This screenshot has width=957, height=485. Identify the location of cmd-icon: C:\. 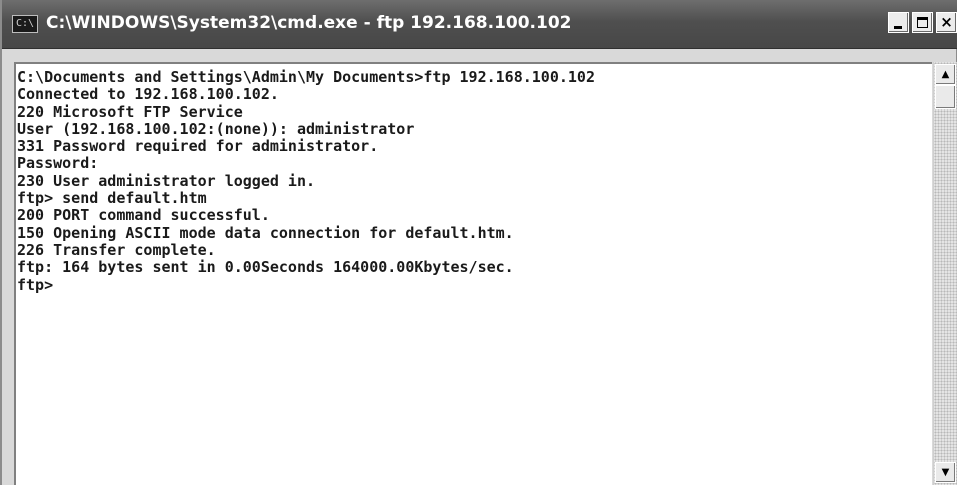
(25, 24).